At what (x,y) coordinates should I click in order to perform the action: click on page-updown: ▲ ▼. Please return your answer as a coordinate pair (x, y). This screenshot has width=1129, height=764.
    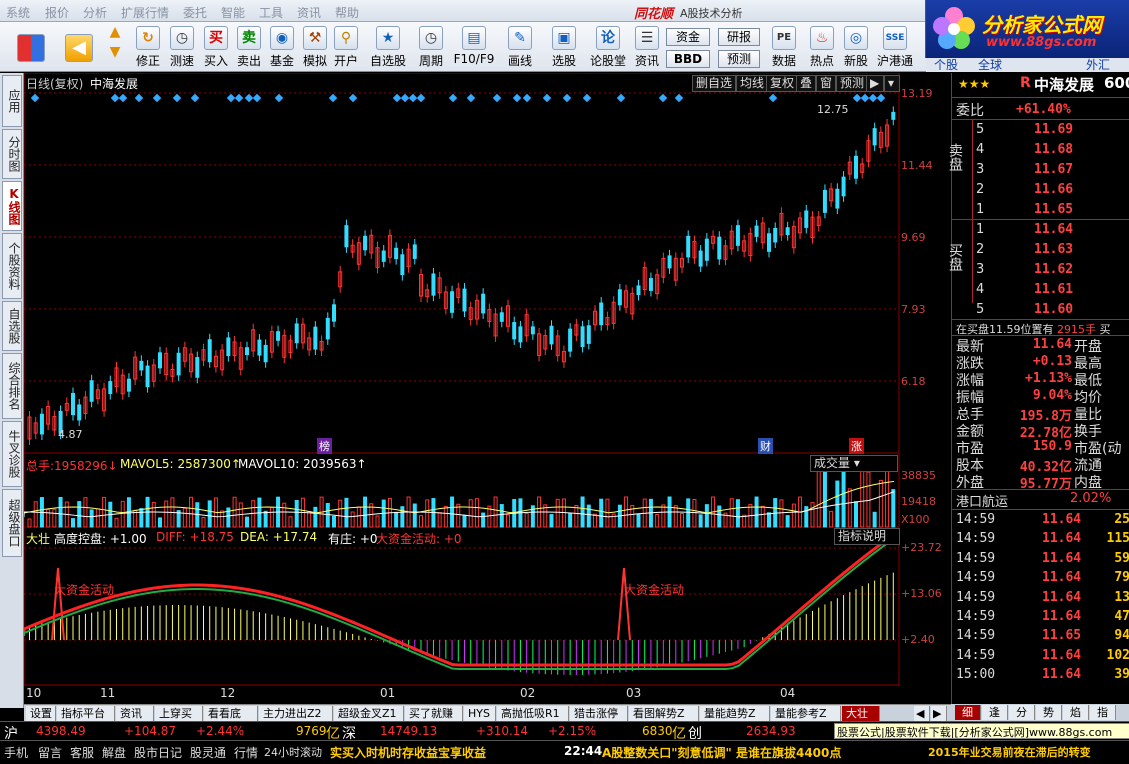
    Looking at the image, I should click on (115, 47).